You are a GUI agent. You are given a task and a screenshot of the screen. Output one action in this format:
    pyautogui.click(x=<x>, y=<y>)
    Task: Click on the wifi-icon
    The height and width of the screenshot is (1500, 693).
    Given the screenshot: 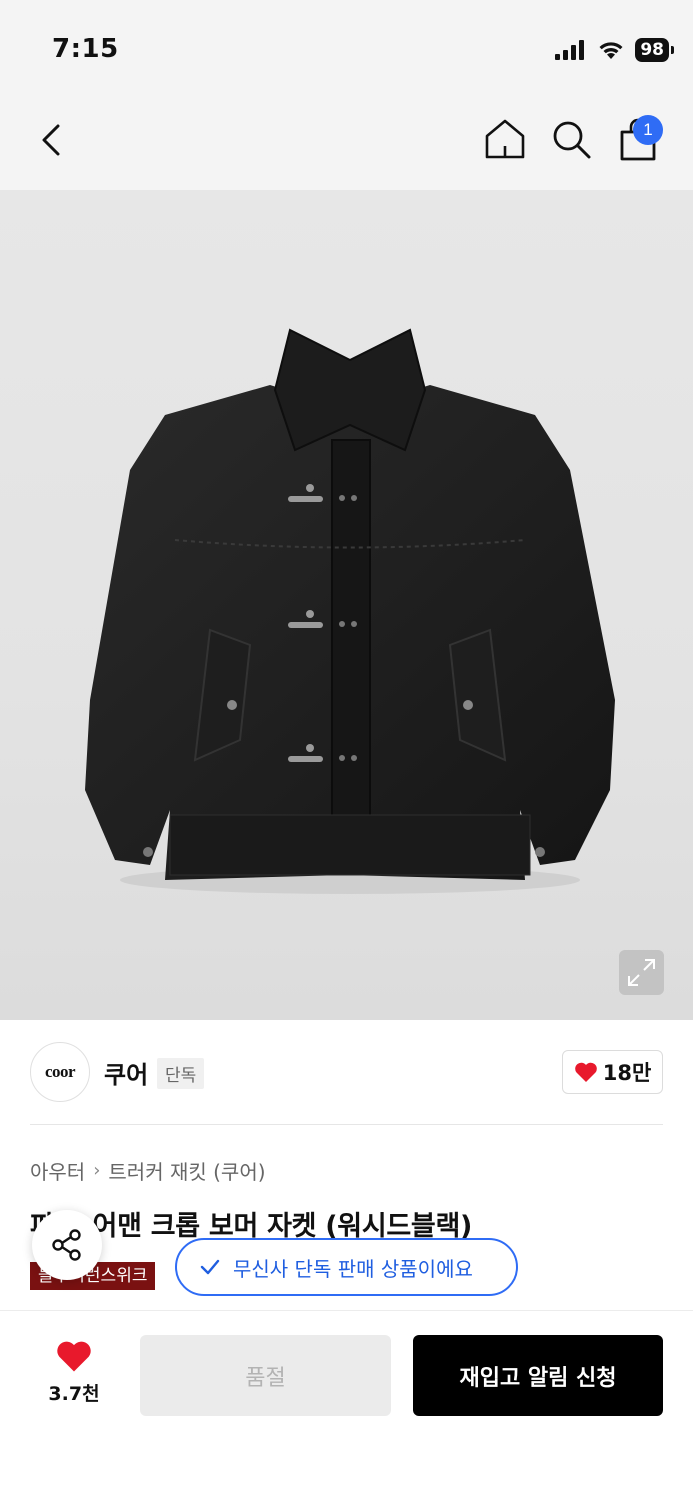 What is the action you would take?
    pyautogui.click(x=611, y=50)
    